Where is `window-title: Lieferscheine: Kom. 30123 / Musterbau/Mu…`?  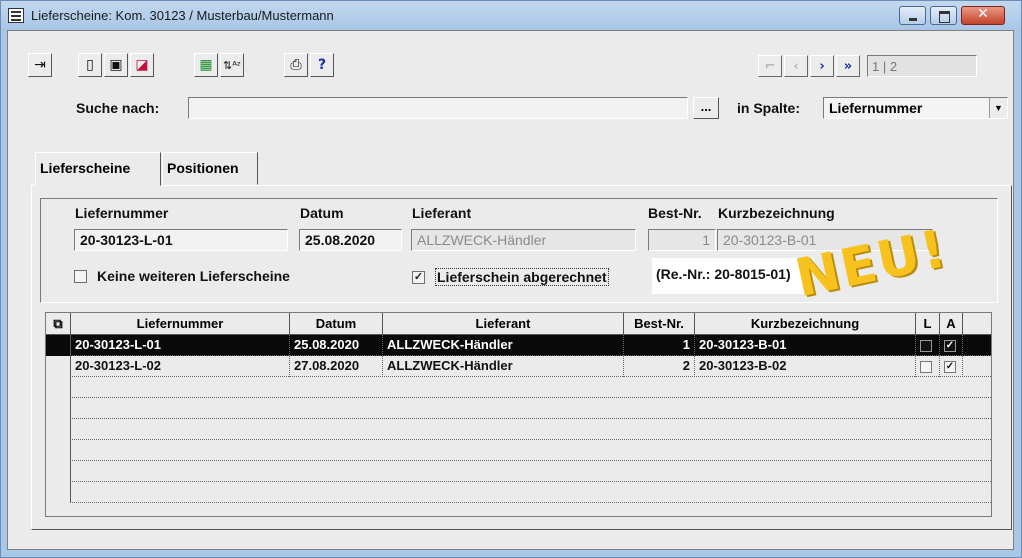 window-title: Lieferscheine: Kom. 30123 / Musterbau/Mu… is located at coordinates (182, 15).